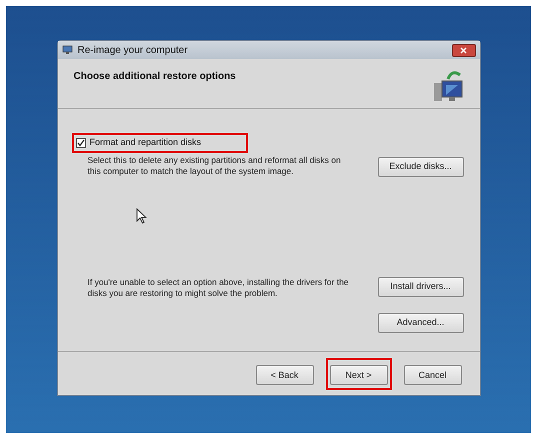 This screenshot has width=537, height=439. I want to click on wizard-button: < Back, so click(285, 375).